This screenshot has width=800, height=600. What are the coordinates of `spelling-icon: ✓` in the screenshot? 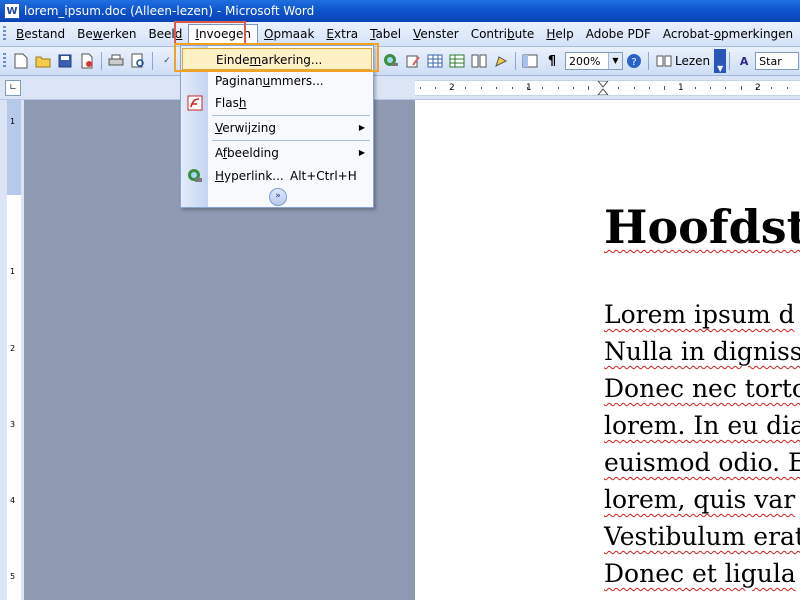 It's located at (167, 61).